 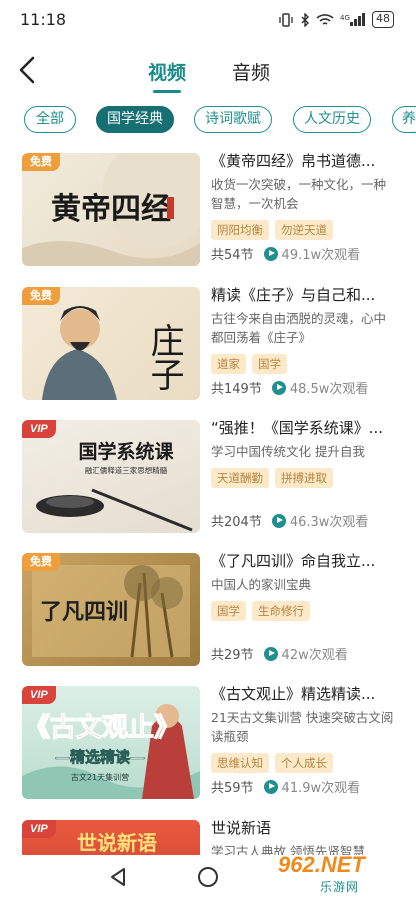 I want to click on course-tag: 个人成长, so click(x=304, y=763).